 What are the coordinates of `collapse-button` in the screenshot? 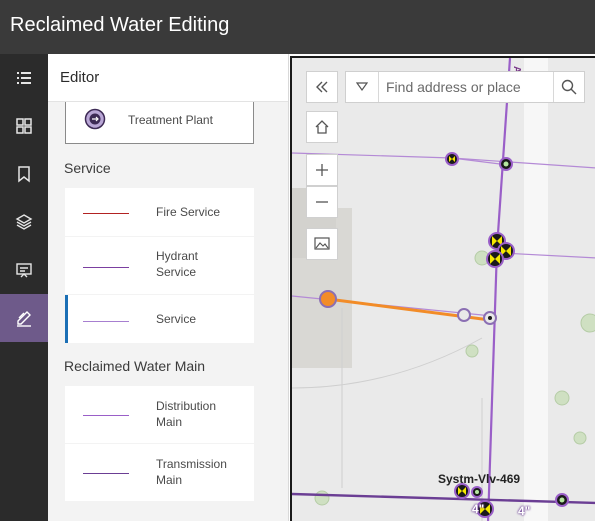 It's located at (322, 87).